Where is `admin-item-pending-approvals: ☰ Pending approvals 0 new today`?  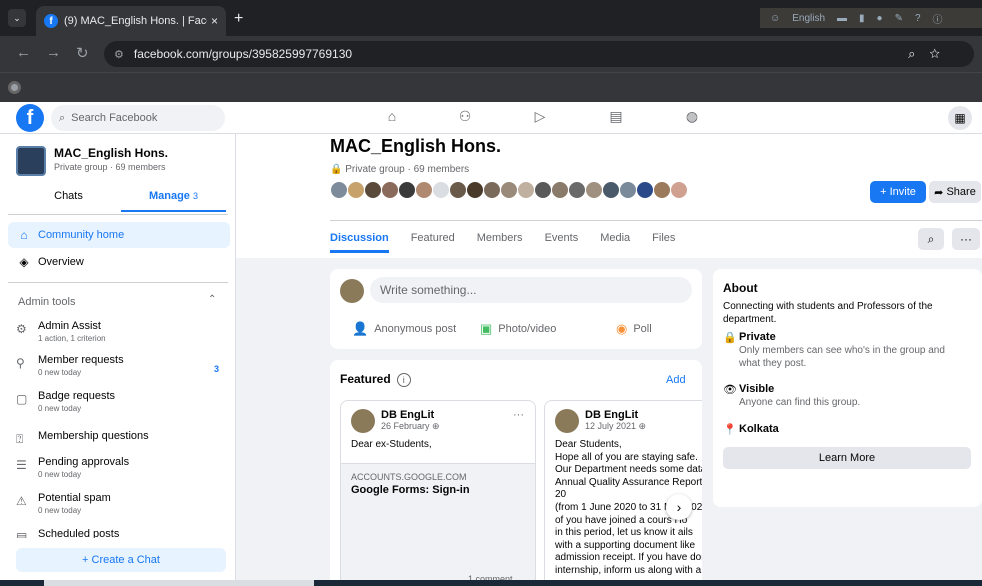 admin-item-pending-approvals: ☰ Pending approvals 0 new today is located at coordinates (121, 467).